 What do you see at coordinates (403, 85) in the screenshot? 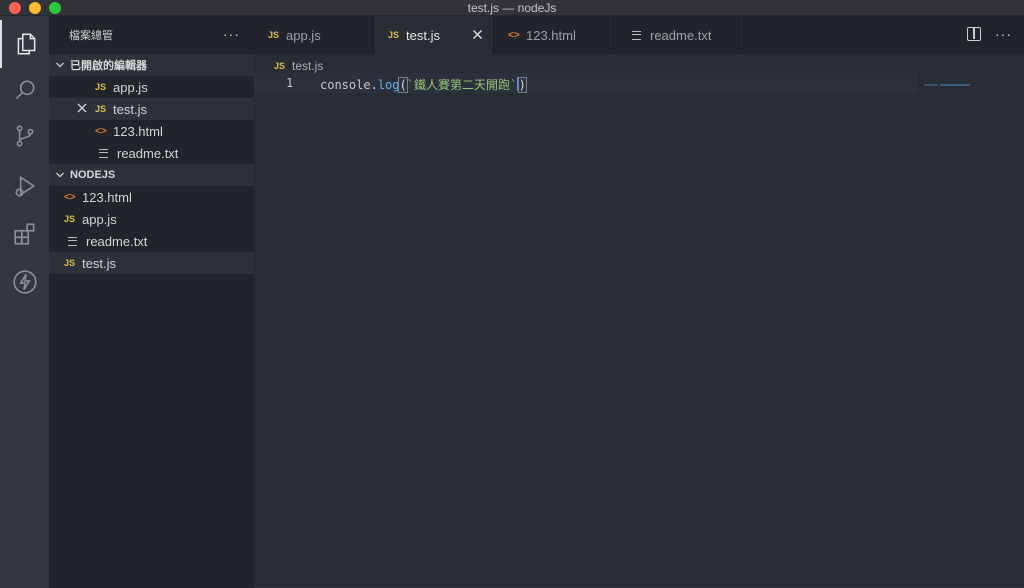
I see `code-open-paren: (` at bounding box center [403, 85].